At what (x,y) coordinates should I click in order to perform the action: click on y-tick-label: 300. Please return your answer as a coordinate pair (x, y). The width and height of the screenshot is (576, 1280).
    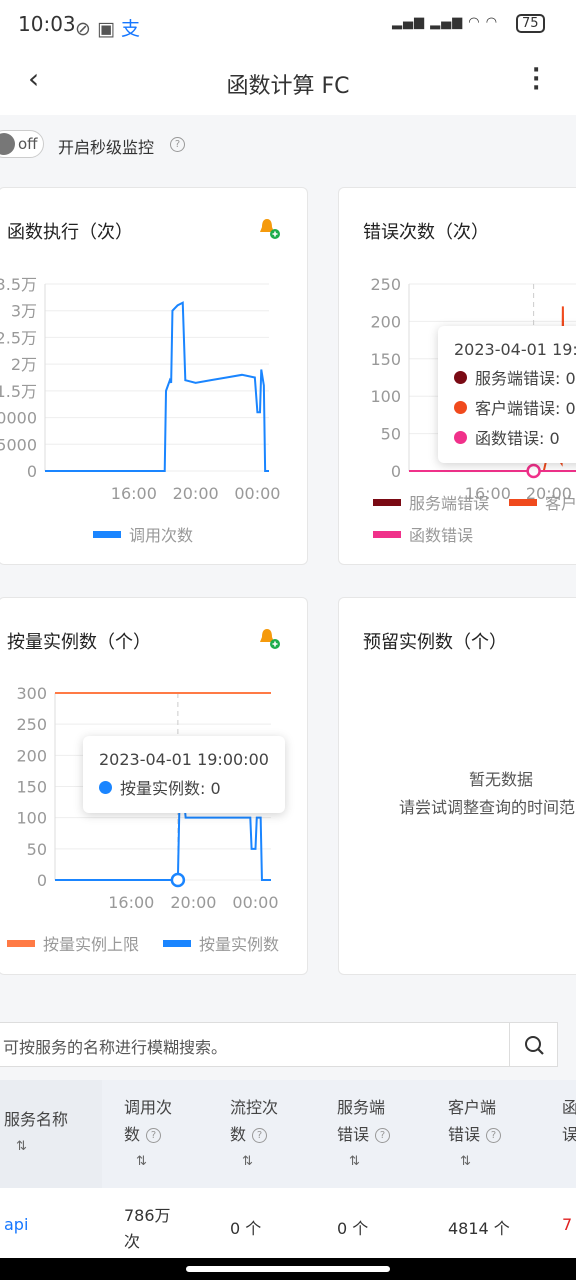
    Looking at the image, I should click on (31, 693).